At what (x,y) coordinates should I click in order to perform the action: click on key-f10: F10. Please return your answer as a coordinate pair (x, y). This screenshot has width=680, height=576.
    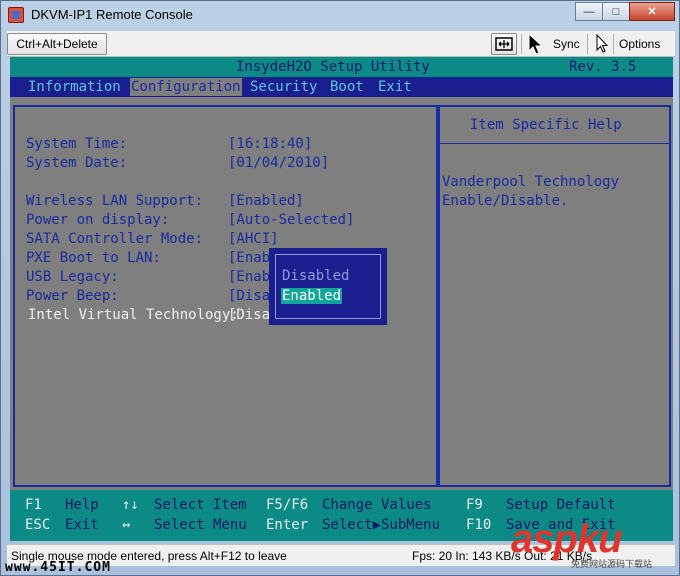
    Looking at the image, I should click on (479, 525).